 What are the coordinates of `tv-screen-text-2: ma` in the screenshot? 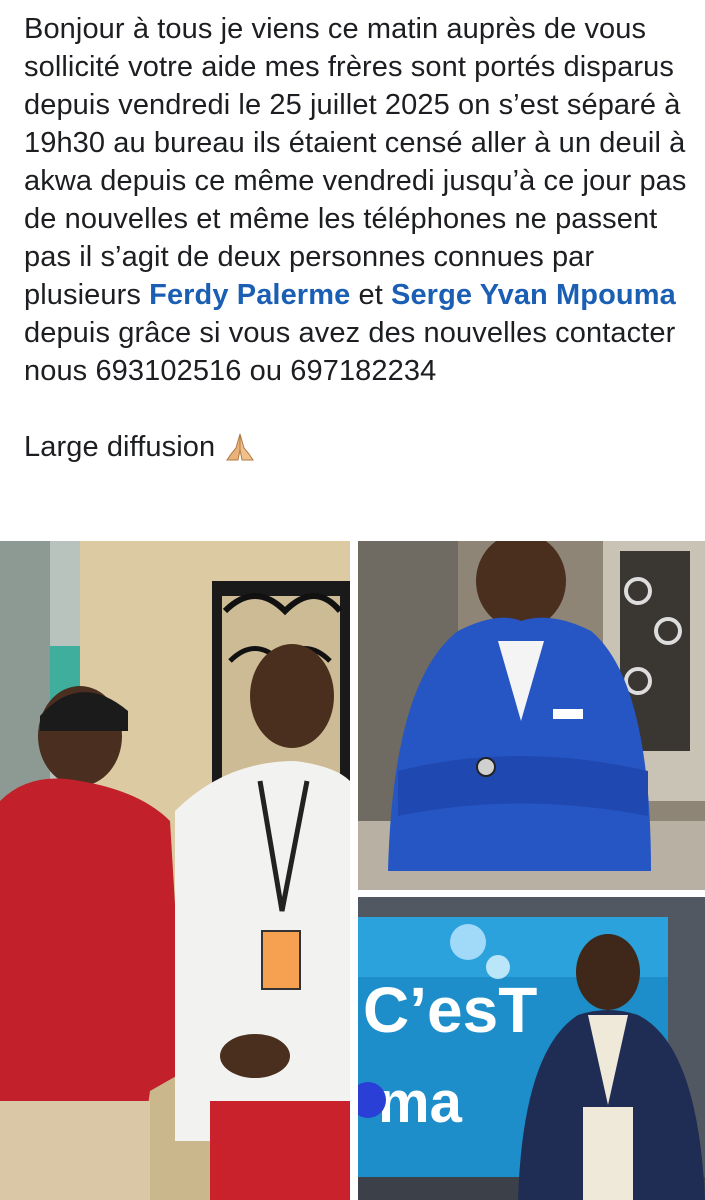 It's located at (420, 1102).